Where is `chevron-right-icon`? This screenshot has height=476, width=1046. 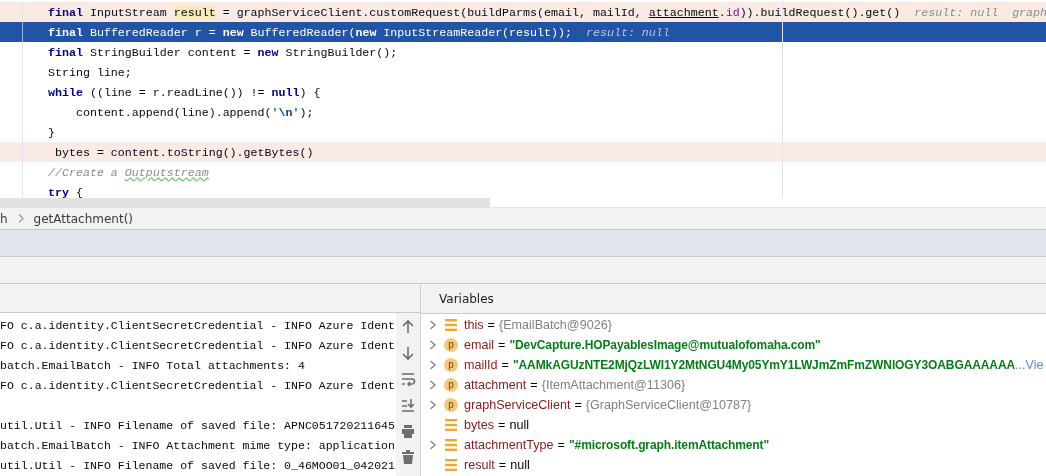
chevron-right-icon is located at coordinates (20, 218).